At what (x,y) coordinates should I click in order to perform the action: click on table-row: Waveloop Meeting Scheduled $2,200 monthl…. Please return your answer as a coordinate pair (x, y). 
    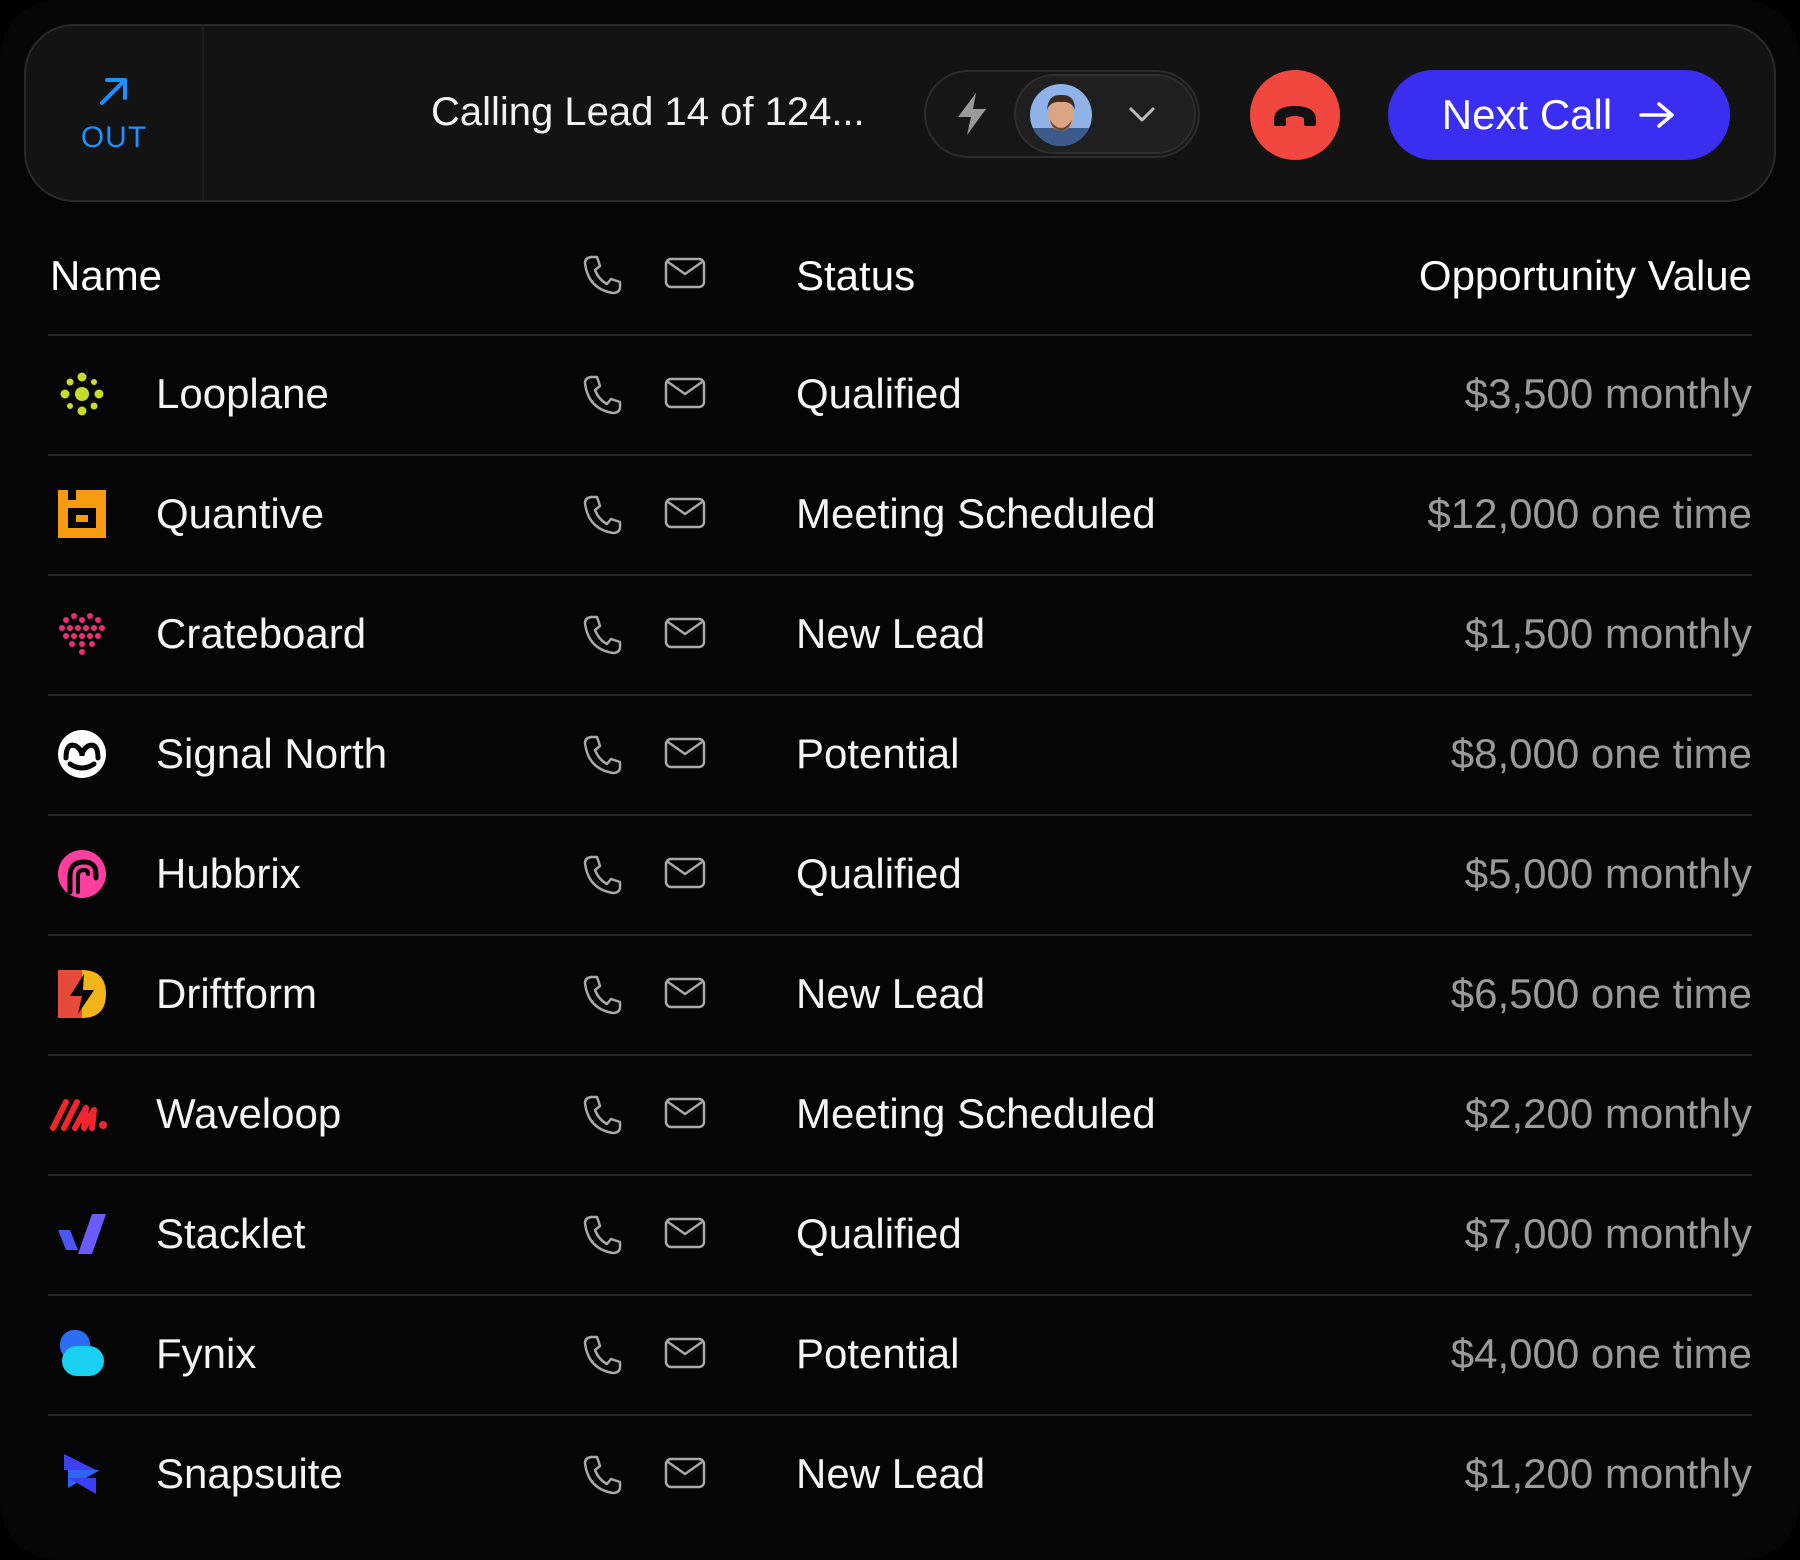
    Looking at the image, I should click on (900, 1116).